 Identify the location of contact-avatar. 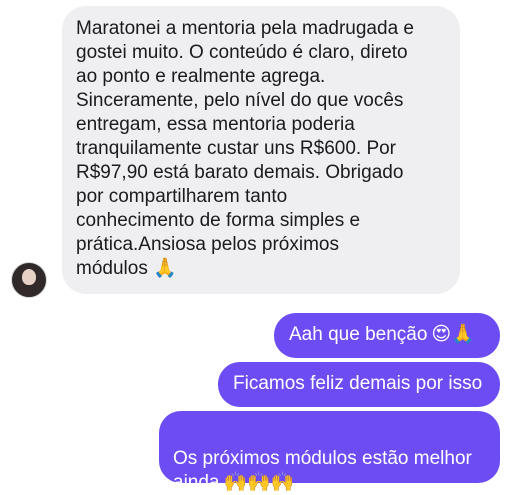
(29, 280).